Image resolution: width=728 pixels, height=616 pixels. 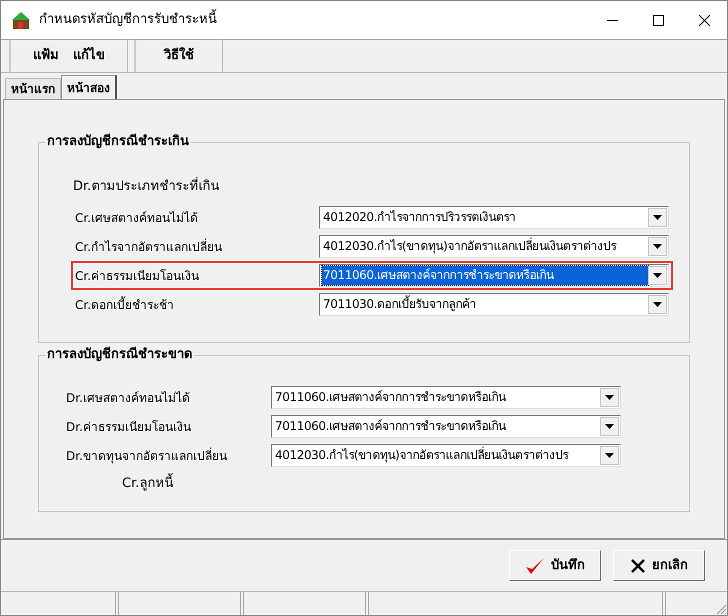 I want to click on resize-grip-icon, so click(x=721, y=609).